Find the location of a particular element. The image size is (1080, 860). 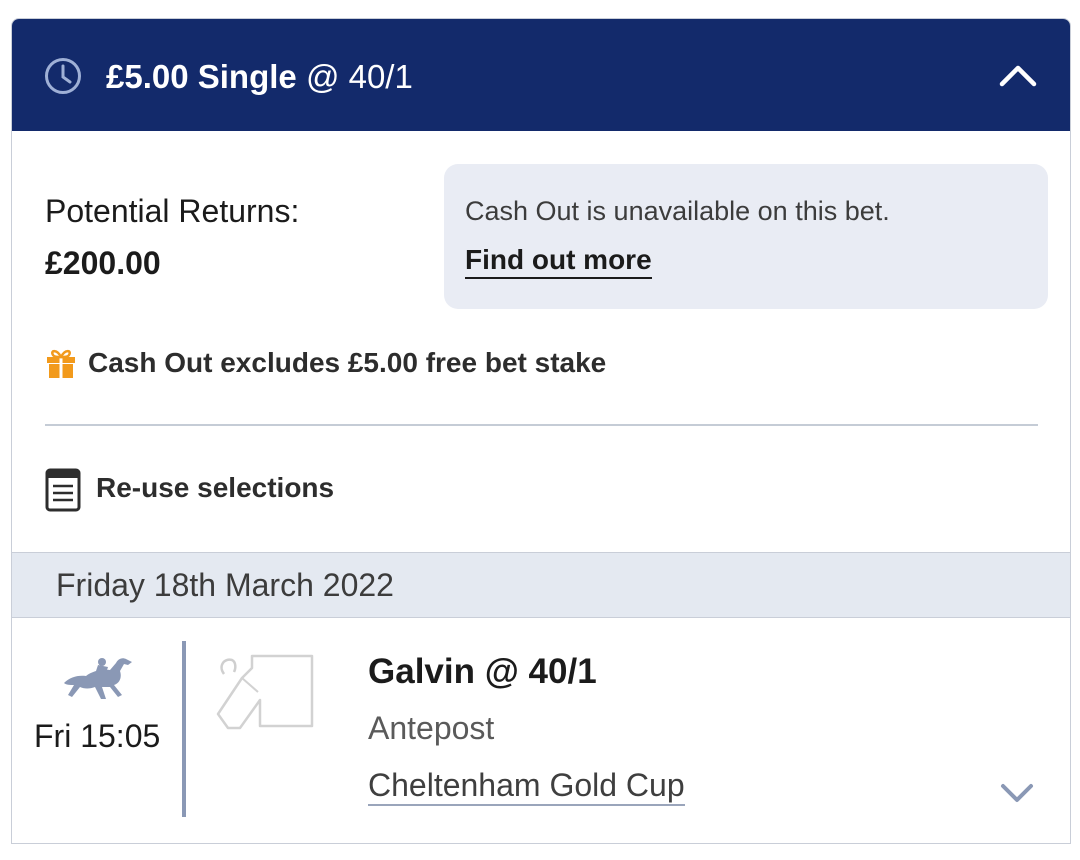

stake-type: £5.00 Single is located at coordinates (201, 76).